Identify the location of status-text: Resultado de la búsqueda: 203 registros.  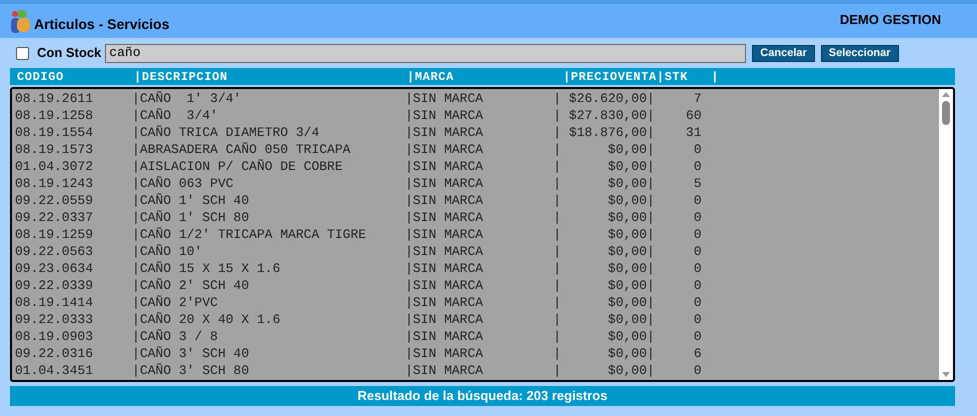
(483, 396).